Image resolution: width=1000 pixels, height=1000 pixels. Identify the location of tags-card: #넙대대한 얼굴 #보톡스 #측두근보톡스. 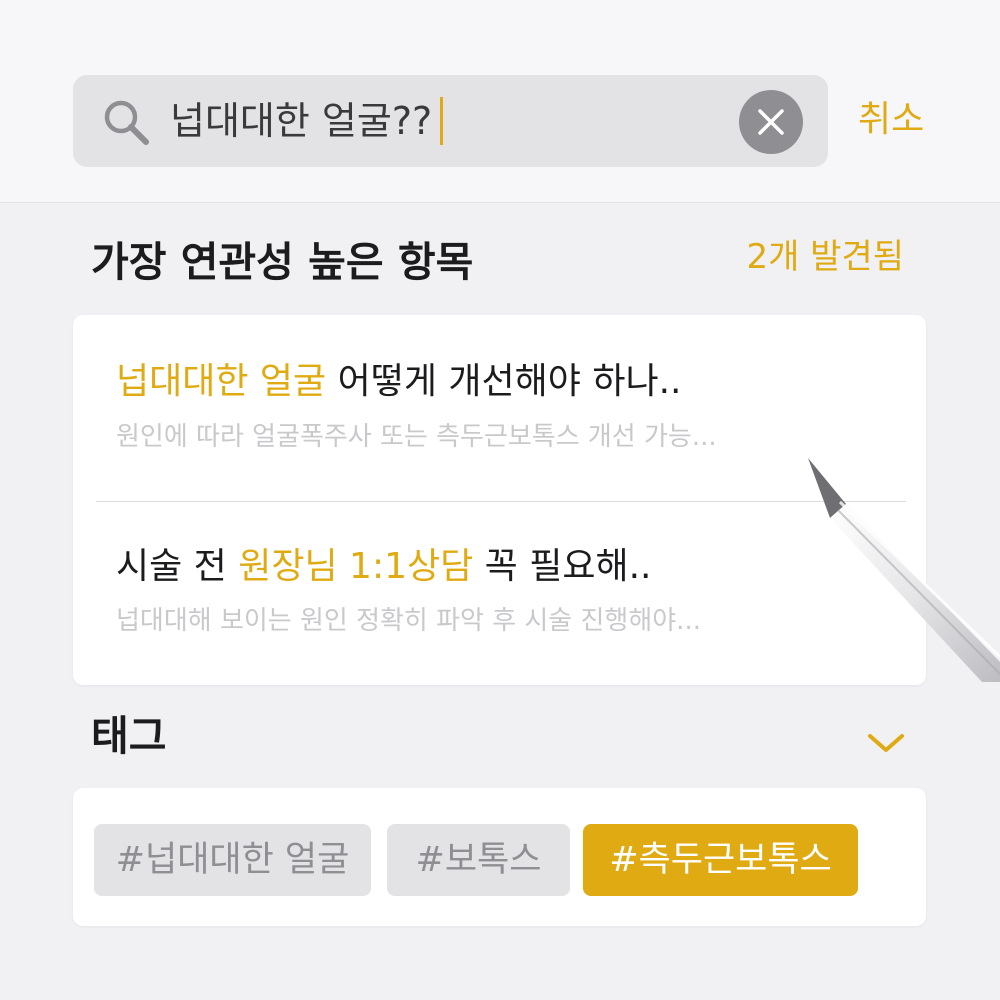
(499, 857).